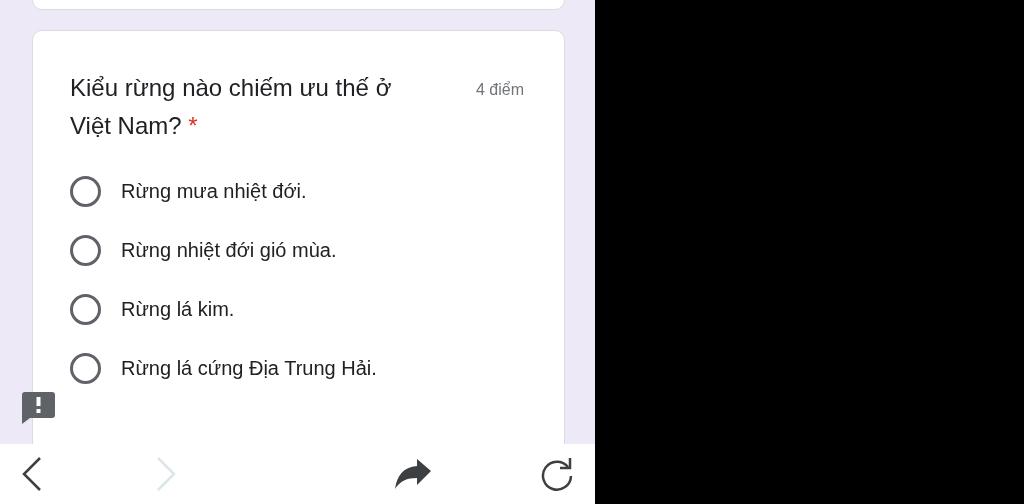 This screenshot has height=504, width=1024. Describe the element at coordinates (178, 309) in the screenshot. I see `option-label: Rừng lá kim.` at that location.